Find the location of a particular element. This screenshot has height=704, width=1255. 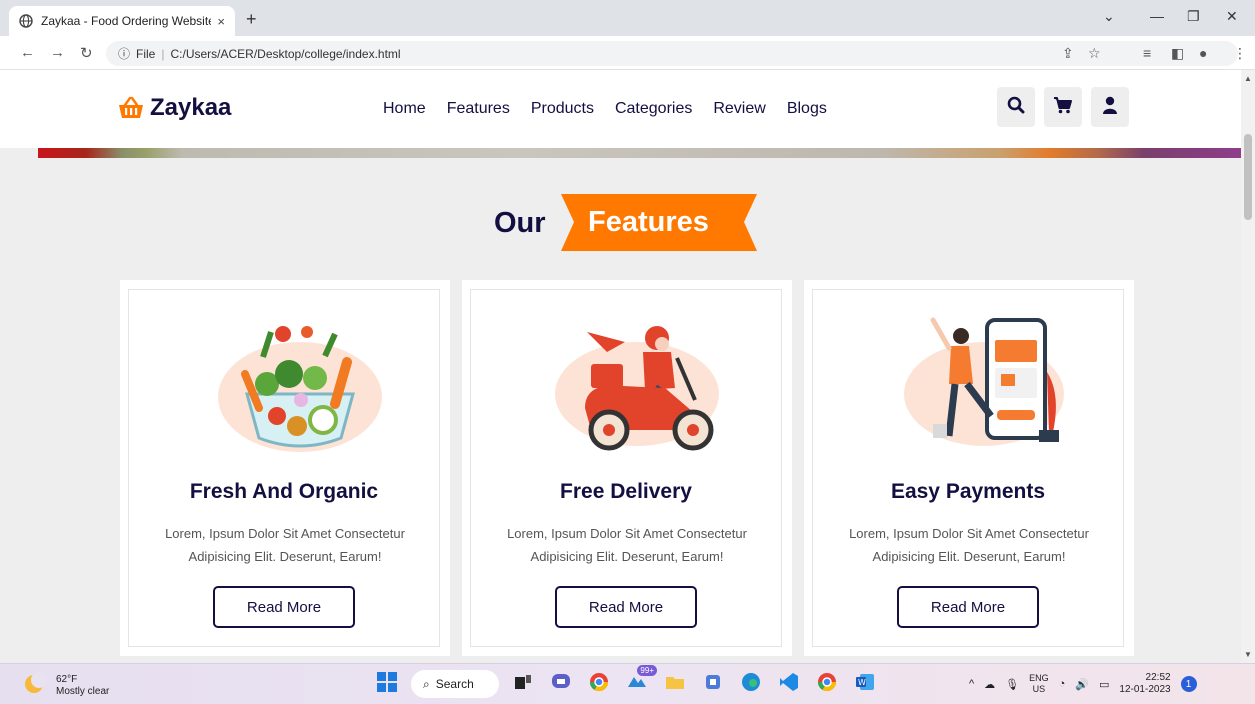

file-explorer-button is located at coordinates (675, 684).